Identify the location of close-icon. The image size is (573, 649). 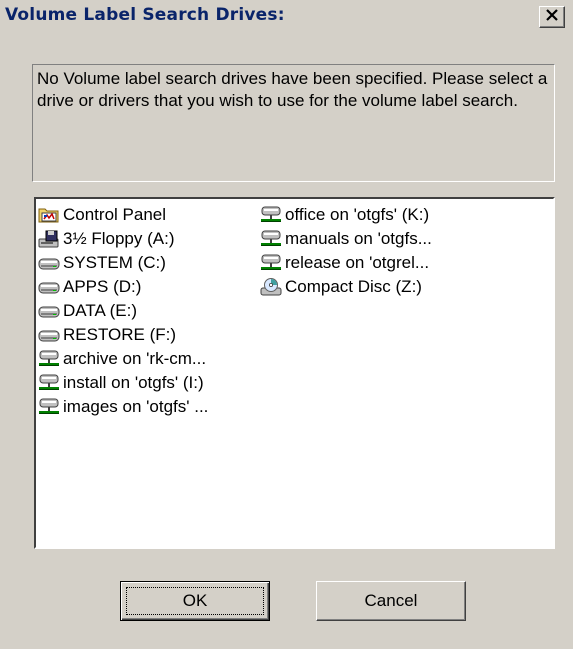
(552, 17).